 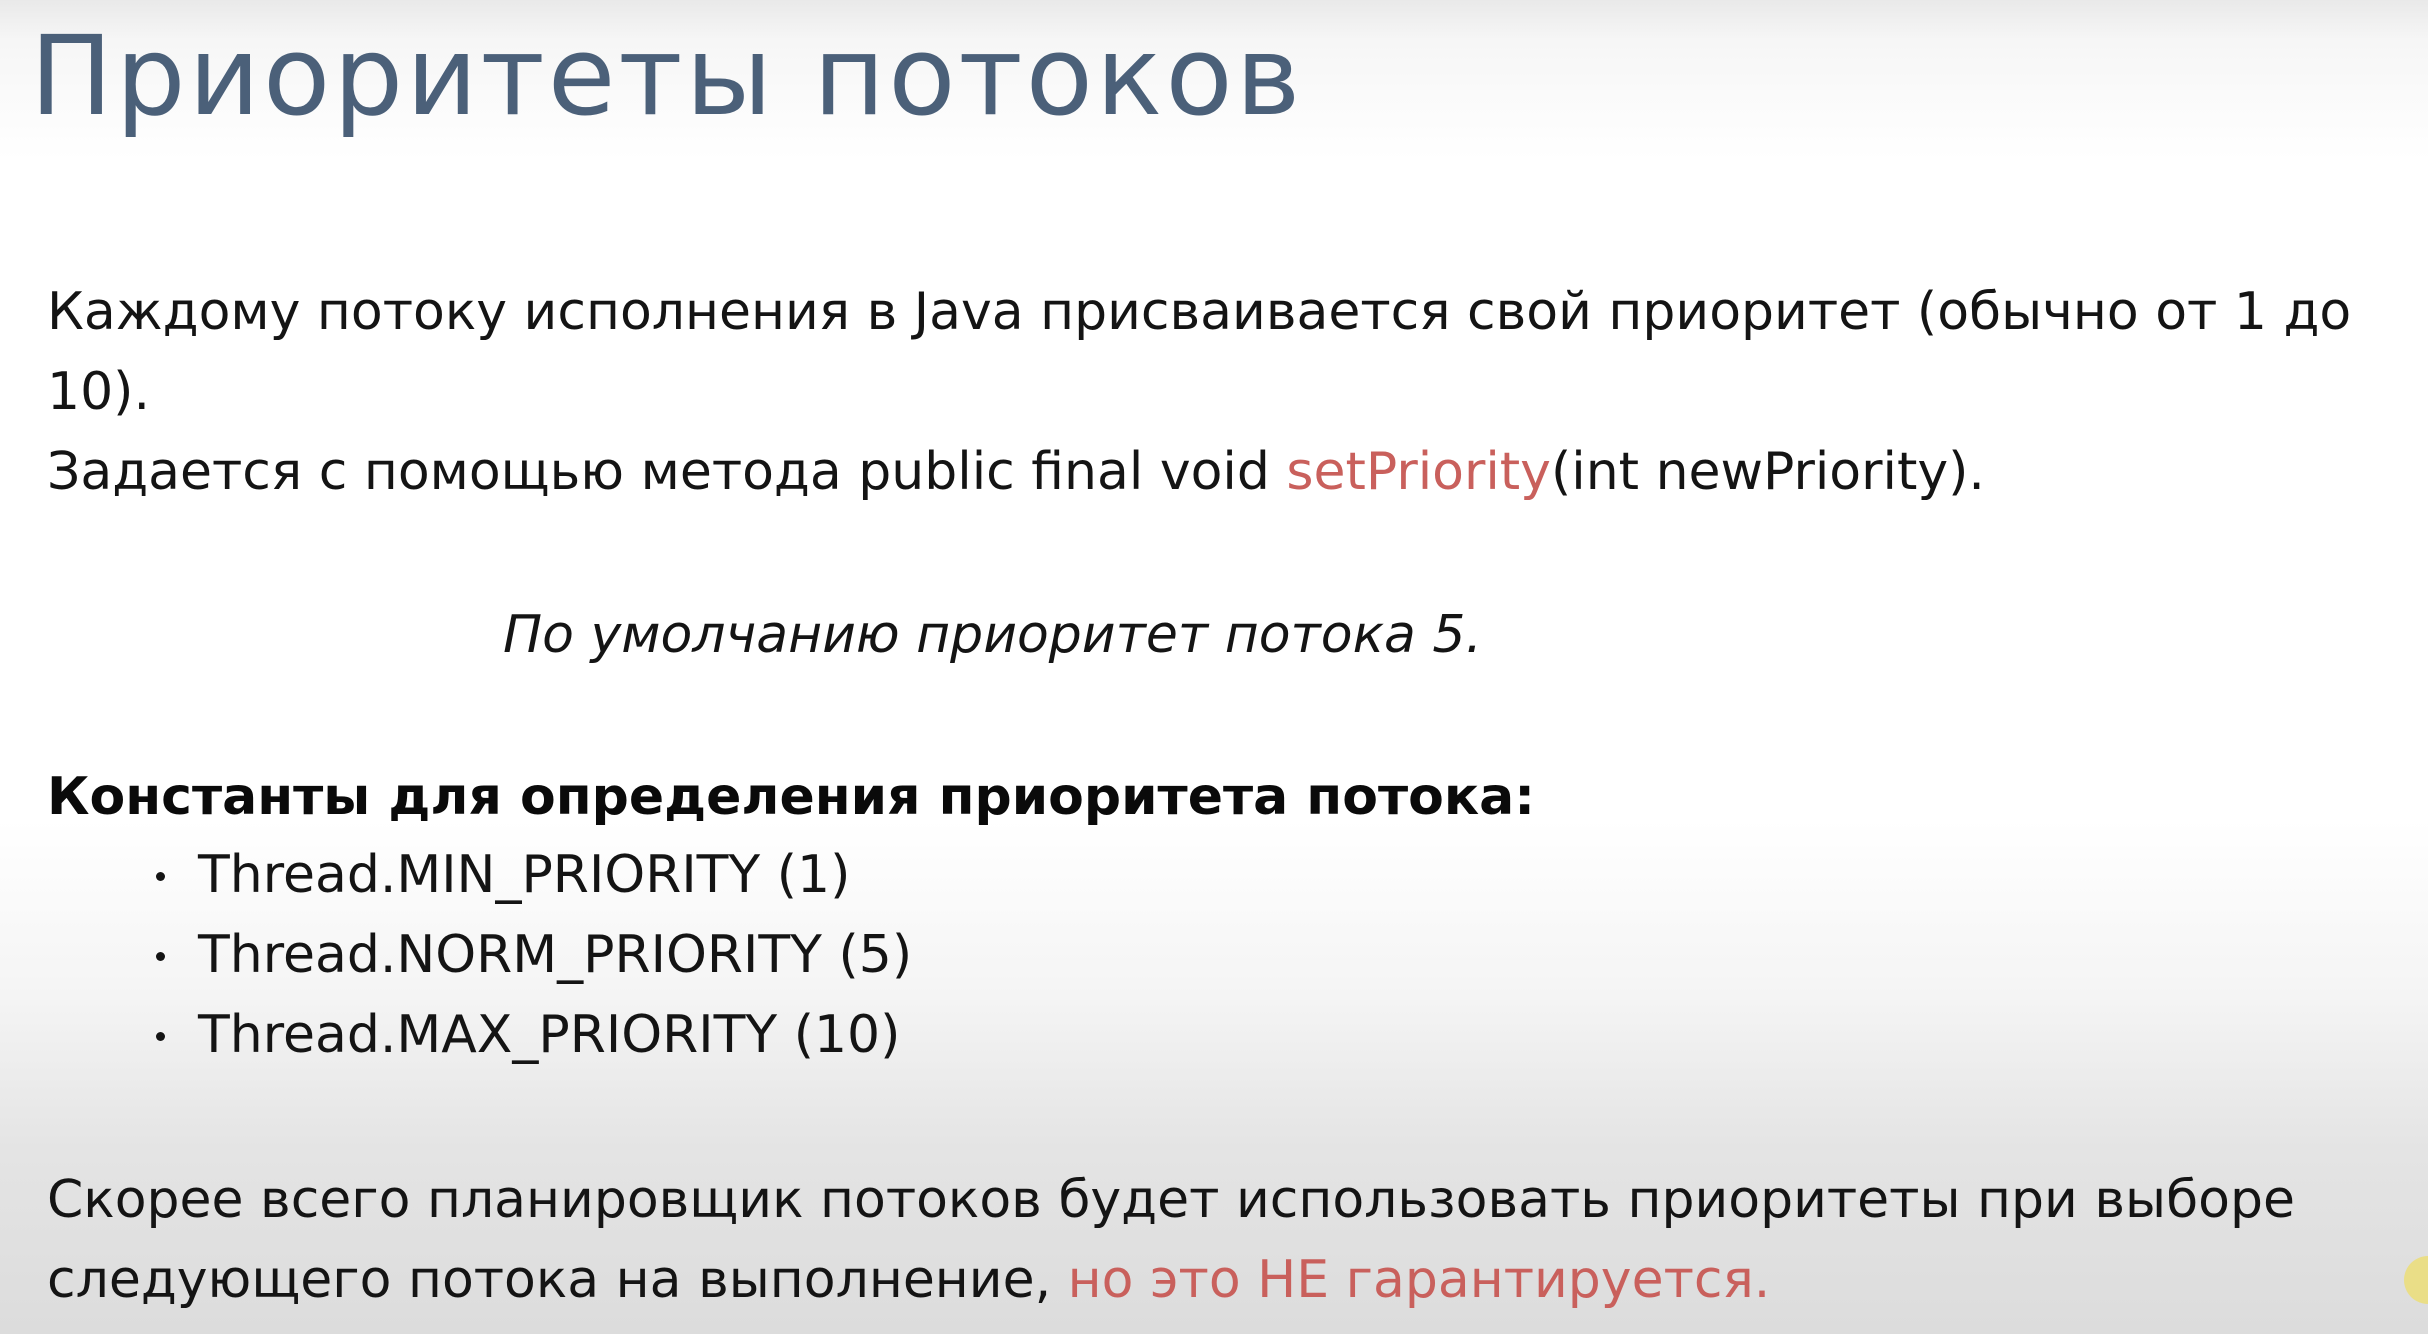 I want to click on default-priority-note: По умолчанию приоритет потока 5., so click(x=993, y=635).